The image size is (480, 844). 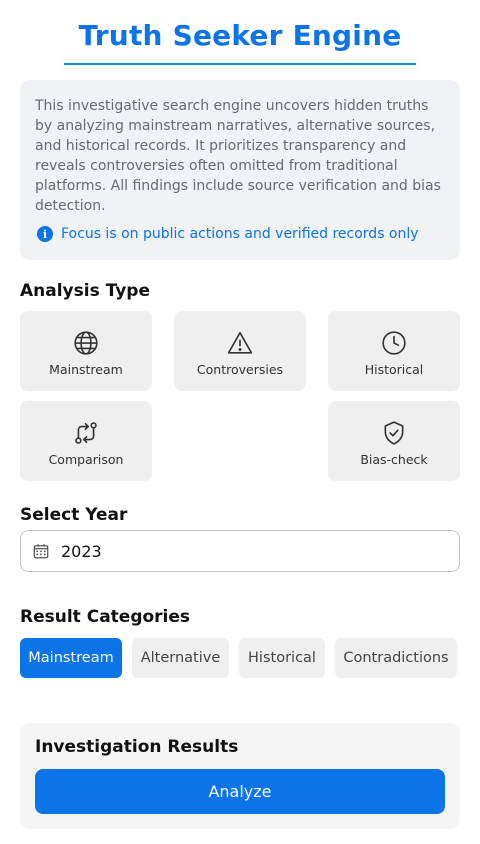 I want to click on result-categories-heading: Result Categories, so click(x=105, y=617).